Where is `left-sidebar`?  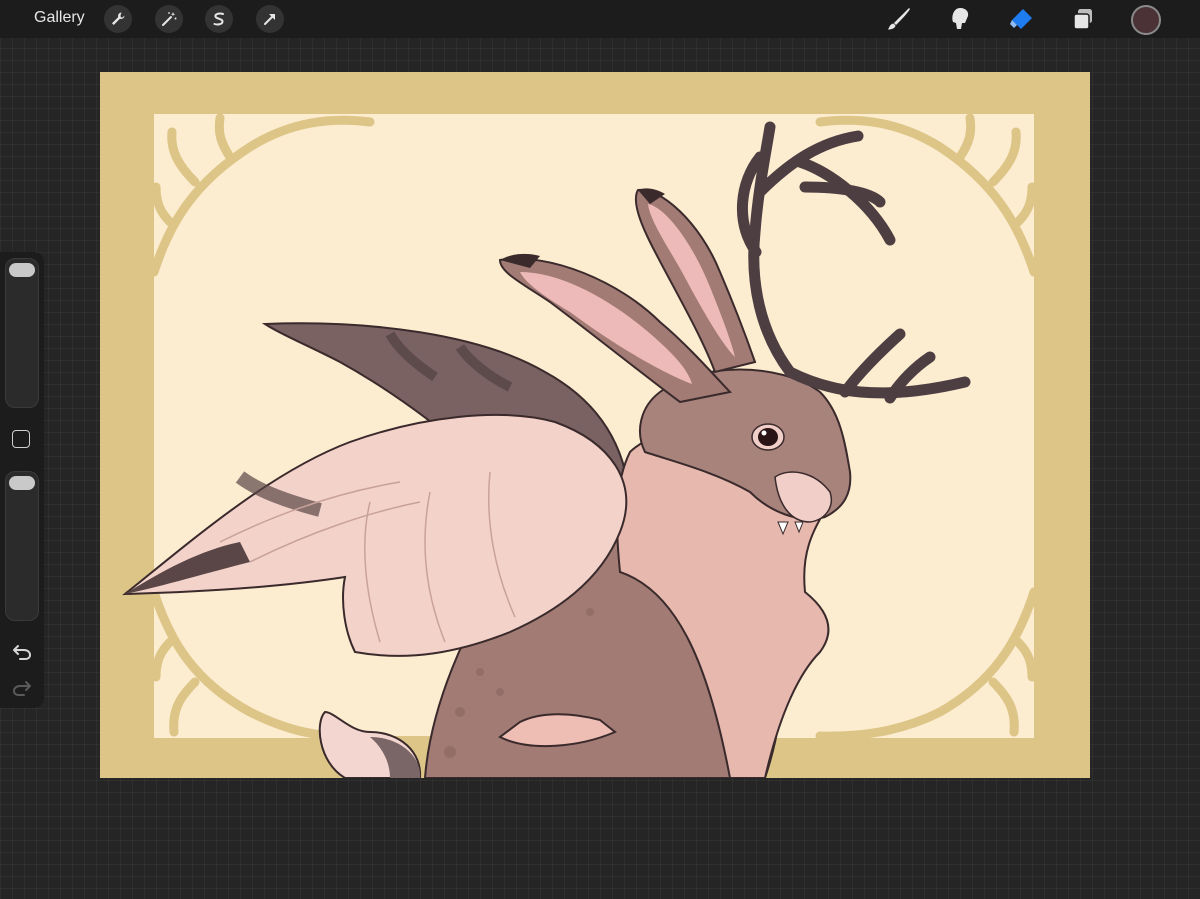 left-sidebar is located at coordinates (22, 480).